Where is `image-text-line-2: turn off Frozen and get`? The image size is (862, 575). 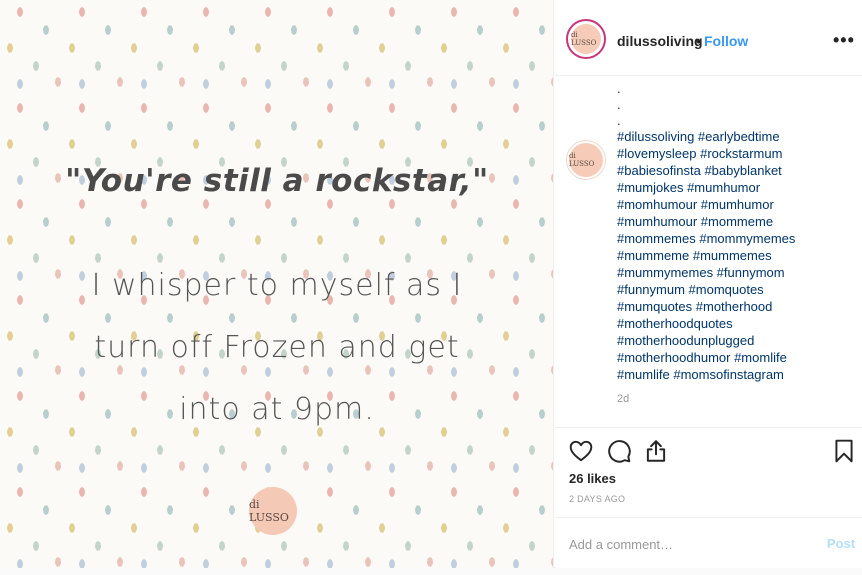 image-text-line-2: turn off Frozen and get is located at coordinates (277, 347).